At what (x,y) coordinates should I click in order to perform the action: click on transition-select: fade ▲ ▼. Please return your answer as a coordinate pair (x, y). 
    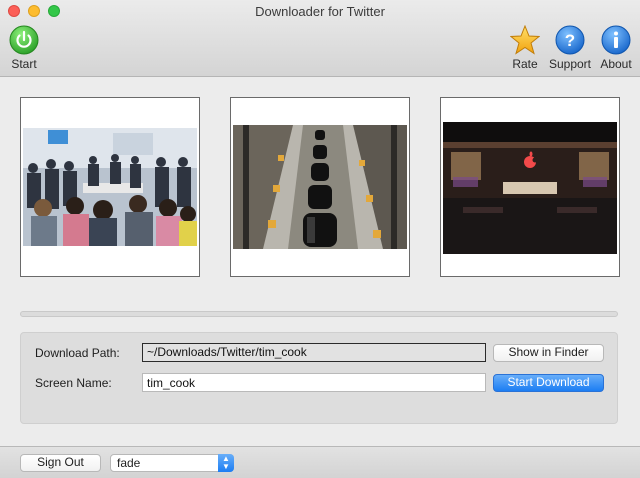
    Looking at the image, I should click on (172, 463).